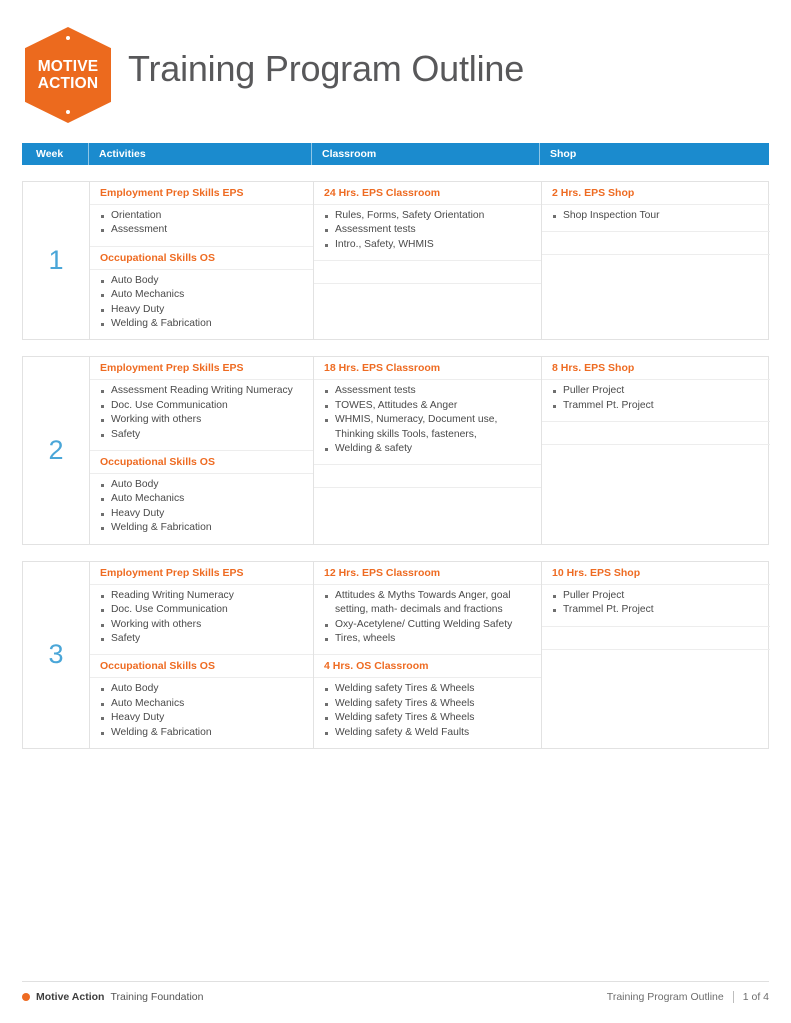  Describe the element at coordinates (326, 68) in the screenshot. I see `page-title: Training Program Outline` at that location.